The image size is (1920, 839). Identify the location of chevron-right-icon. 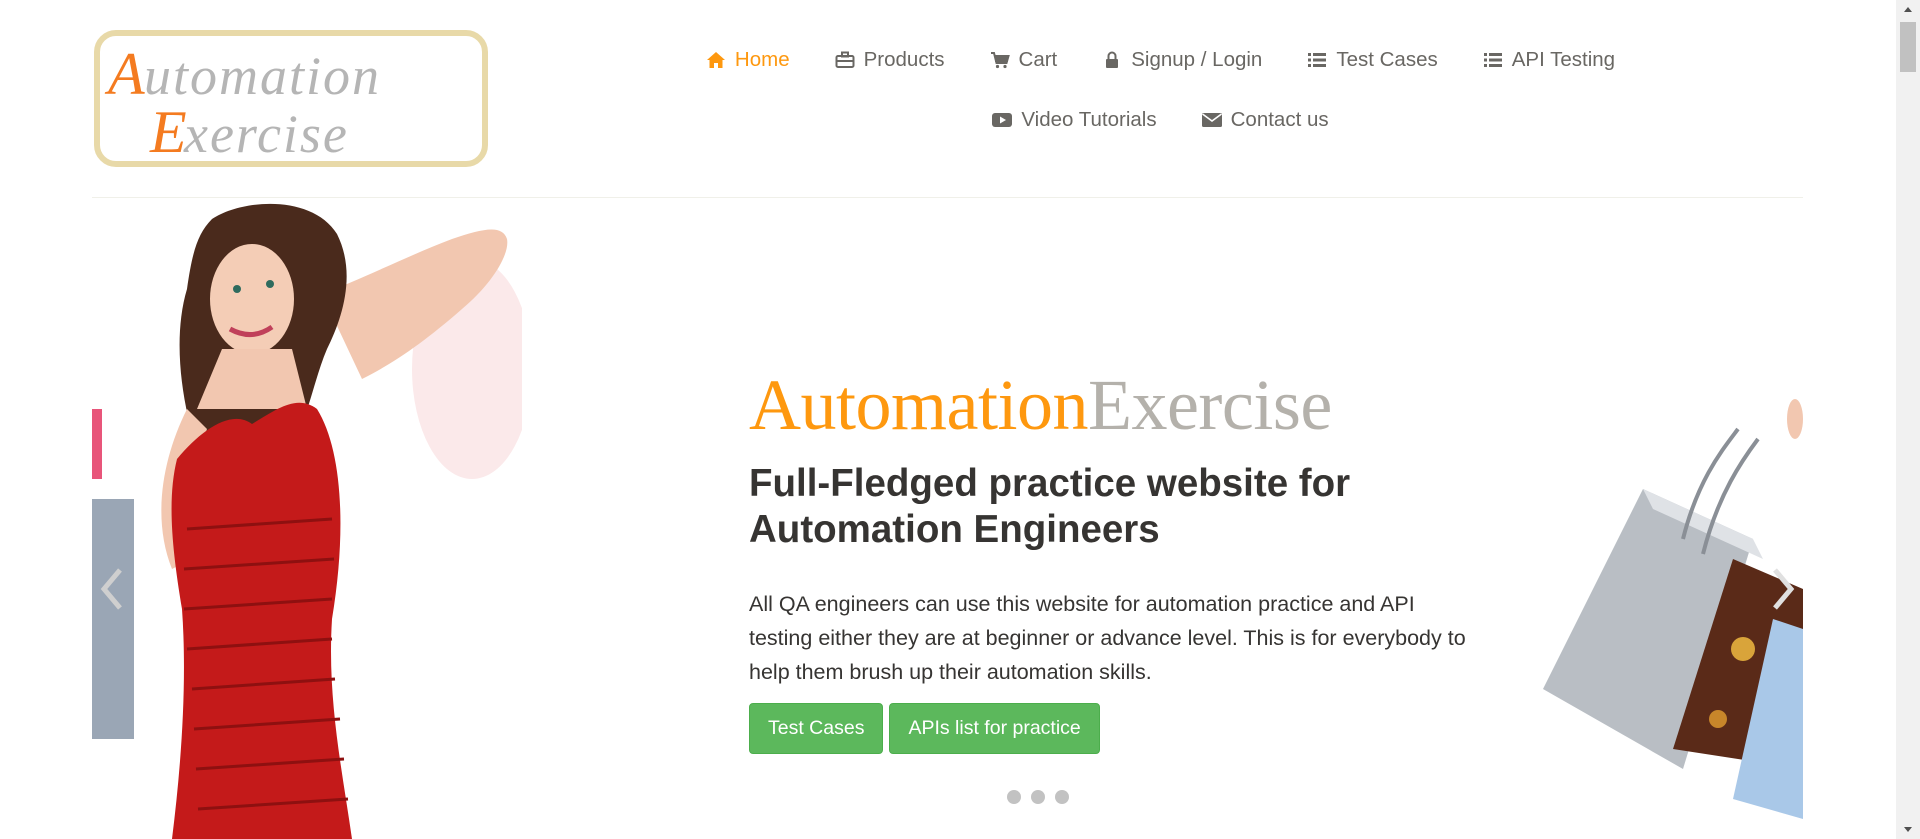
(1784, 589).